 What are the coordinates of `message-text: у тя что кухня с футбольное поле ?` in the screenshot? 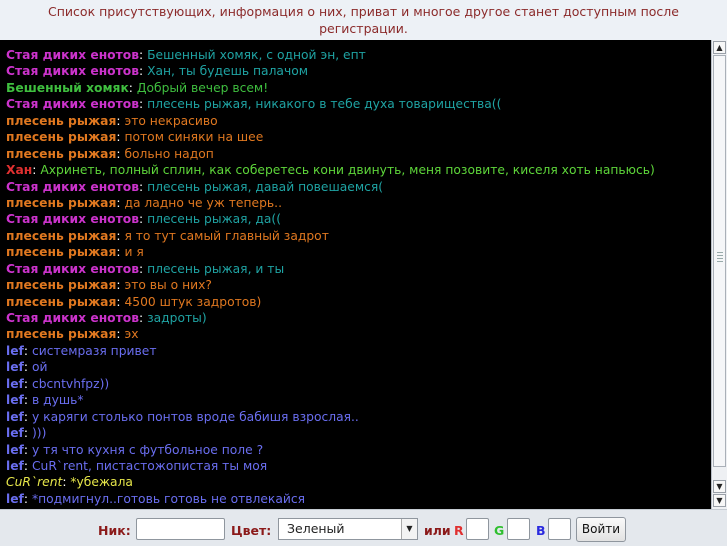 It's located at (147, 449).